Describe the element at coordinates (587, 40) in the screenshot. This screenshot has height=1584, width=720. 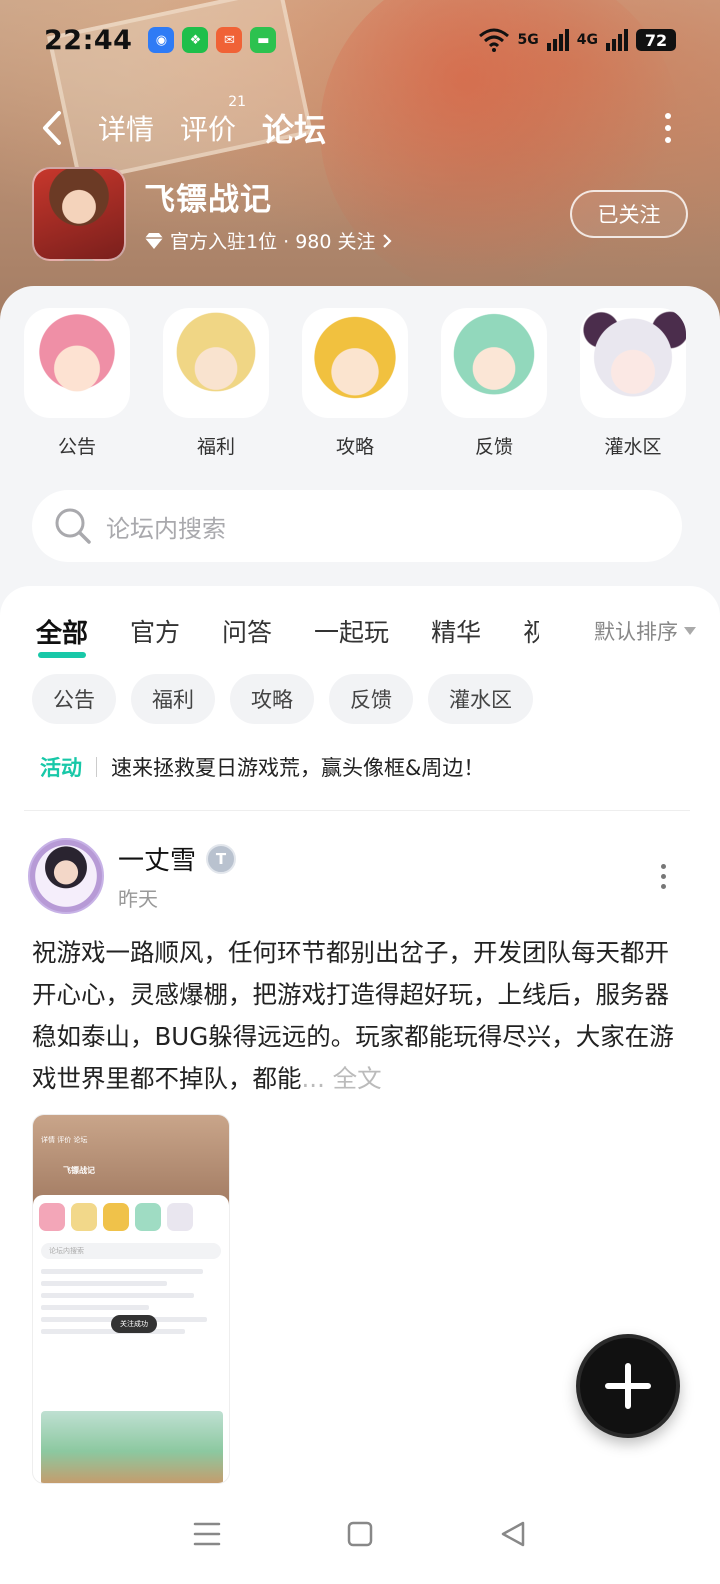
I see `network-4g-label: 4G` at that location.